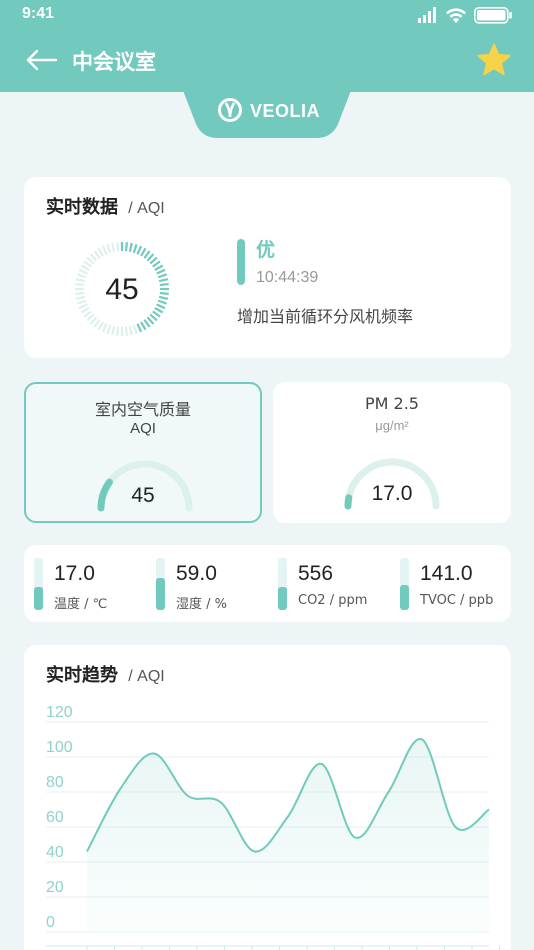 The width and height of the screenshot is (534, 950). I want to click on realtime-subtitle: / AQI, so click(146, 208).